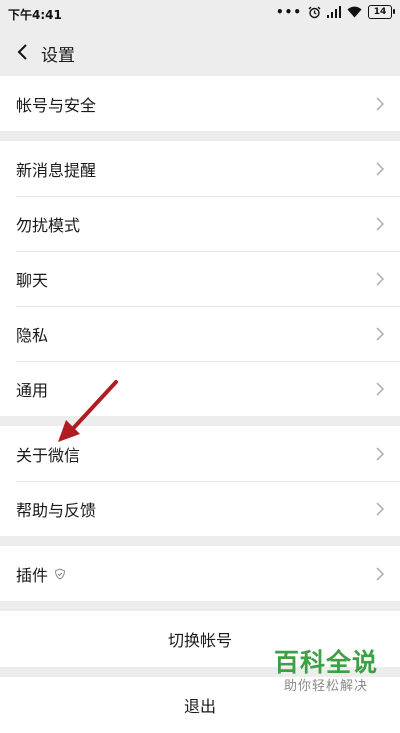 This screenshot has height=733, width=400. What do you see at coordinates (56, 105) in the screenshot?
I see `settings-item-label: 帐号与安全` at bounding box center [56, 105].